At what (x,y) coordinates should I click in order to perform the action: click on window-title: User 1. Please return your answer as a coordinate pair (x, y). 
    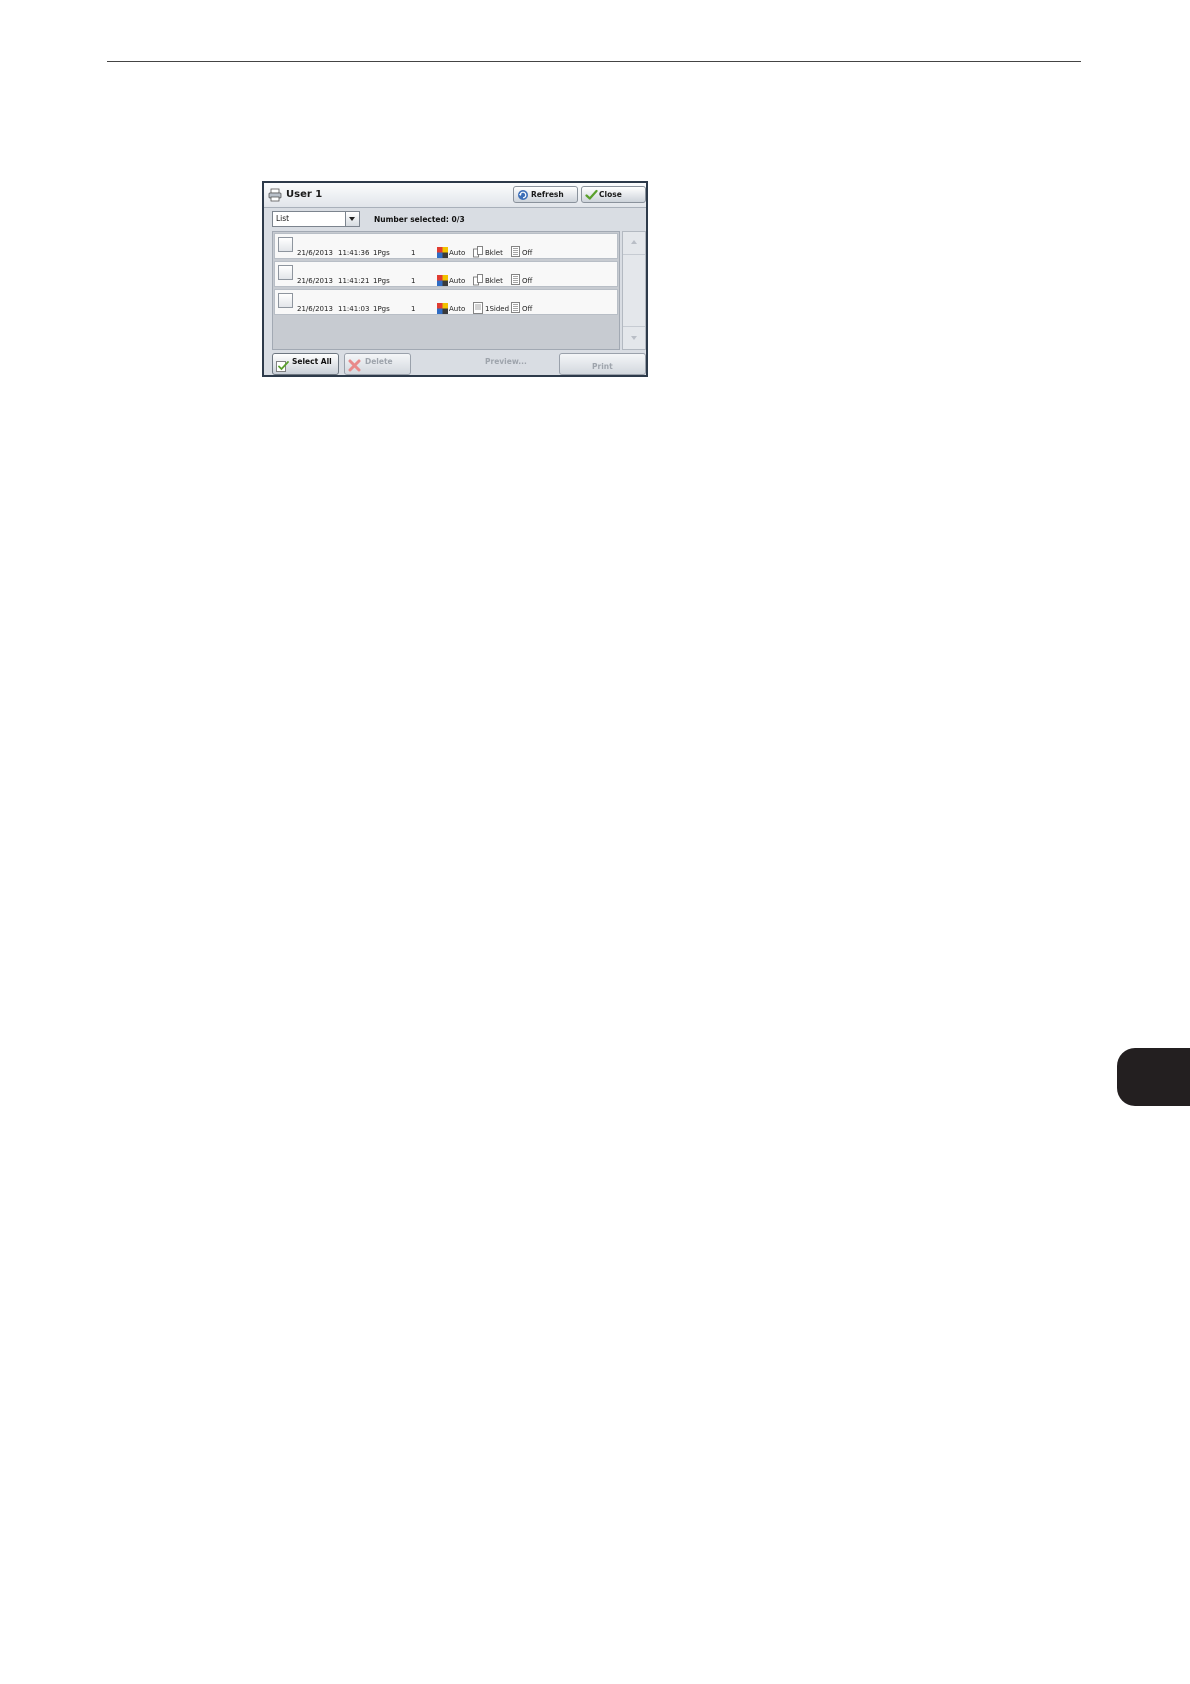
    Looking at the image, I should click on (304, 194).